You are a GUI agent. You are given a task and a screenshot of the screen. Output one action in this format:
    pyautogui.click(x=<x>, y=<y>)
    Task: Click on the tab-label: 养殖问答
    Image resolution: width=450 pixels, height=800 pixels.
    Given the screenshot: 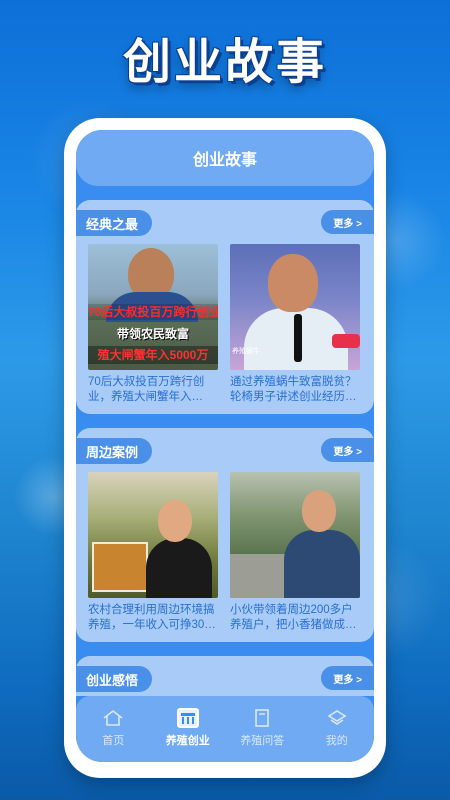 What is the action you would take?
    pyautogui.click(x=262, y=741)
    